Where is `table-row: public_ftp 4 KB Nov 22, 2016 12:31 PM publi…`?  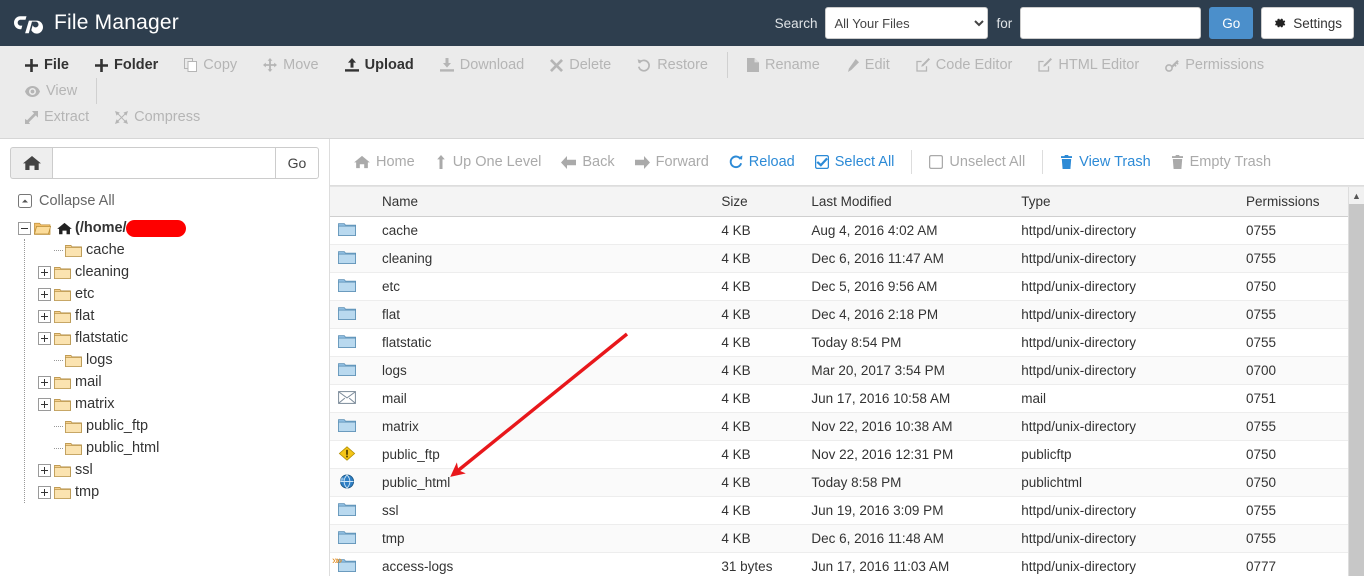 table-row: public_ftp 4 KB Nov 22, 2016 12:31 PM publi… is located at coordinates (839, 454).